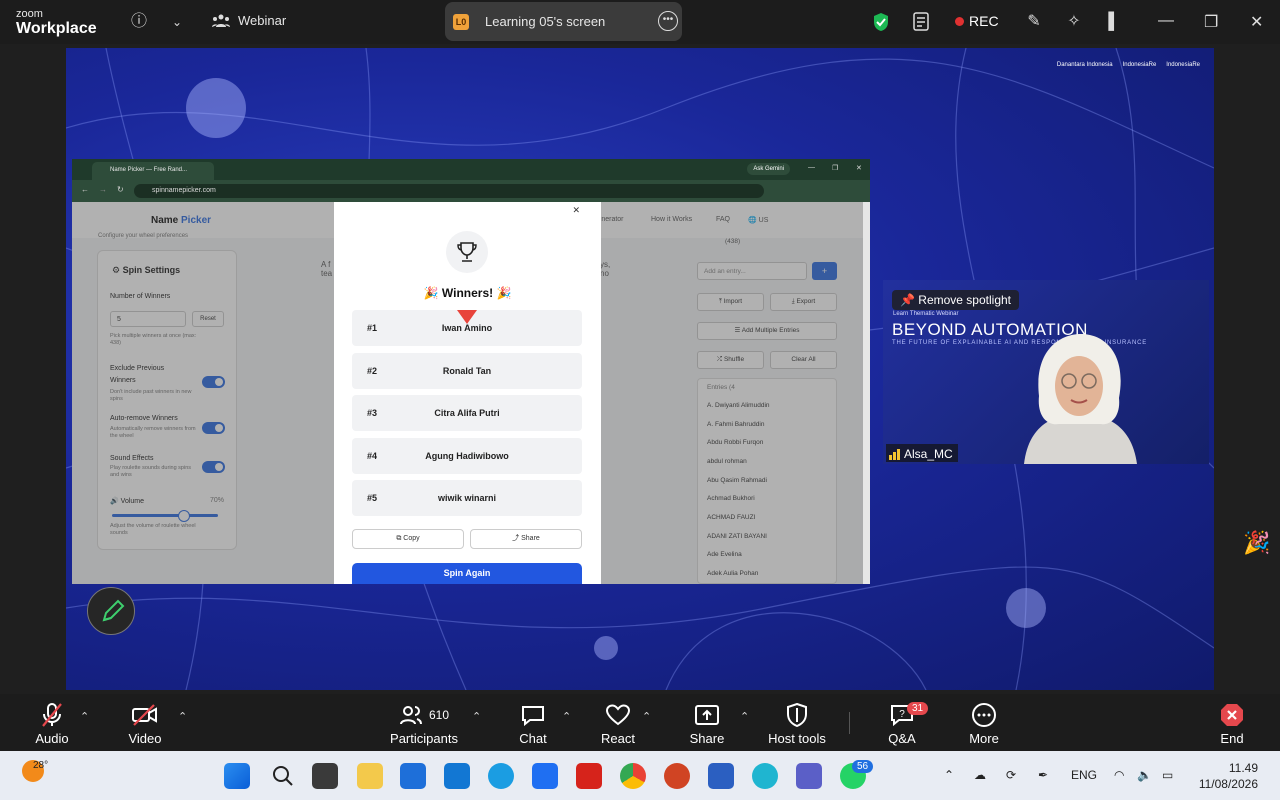  What do you see at coordinates (922, 22) in the screenshot?
I see `captions-icon` at bounding box center [922, 22].